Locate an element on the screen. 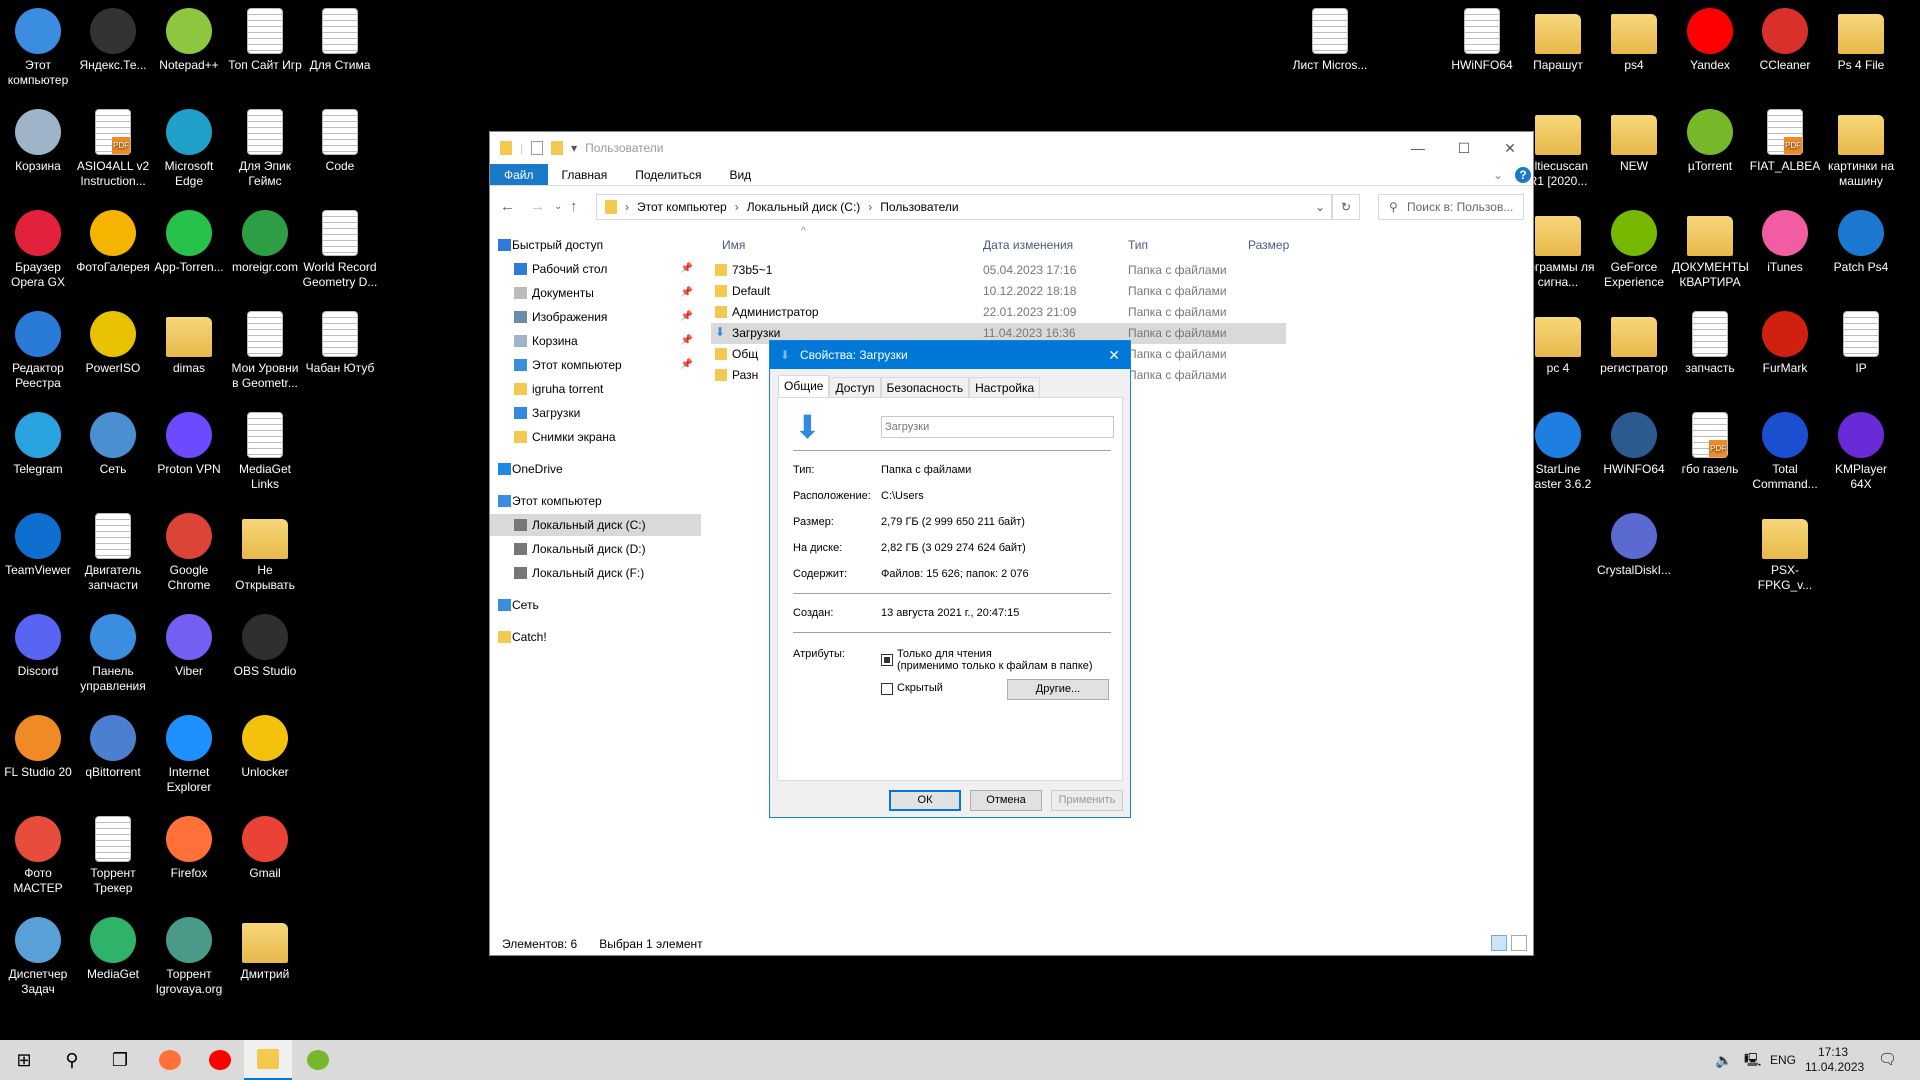 Image resolution: width=1920 pixels, height=1080 pixels. desktop-icon-utorrent: Торрент Igrovaya.org is located at coordinates (189, 956).